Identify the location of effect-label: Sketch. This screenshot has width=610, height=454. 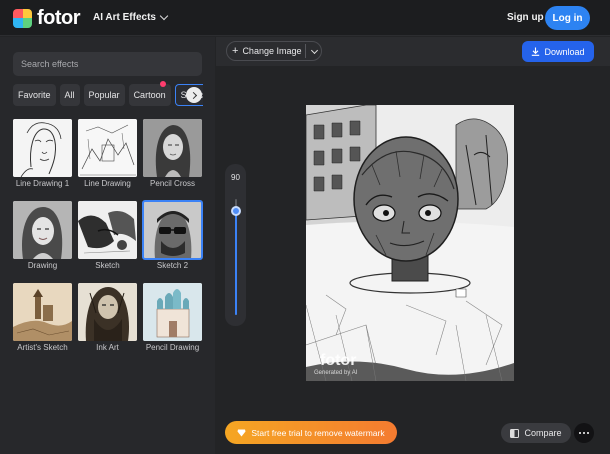
(107, 265).